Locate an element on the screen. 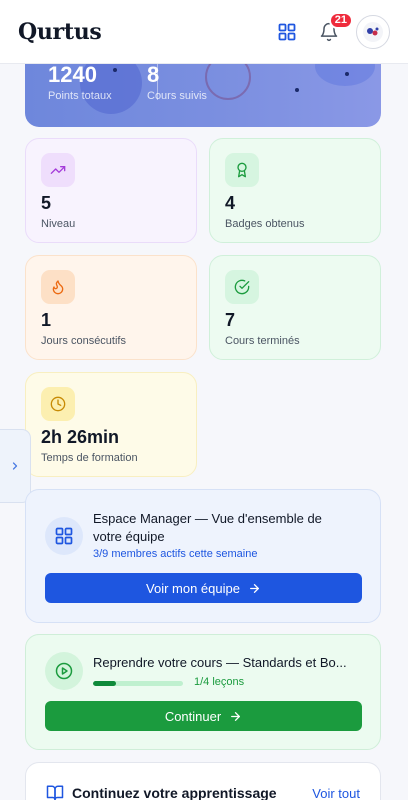 This screenshot has height=800, width=408. view-team-button-label: Voir mon équipe is located at coordinates (193, 588).